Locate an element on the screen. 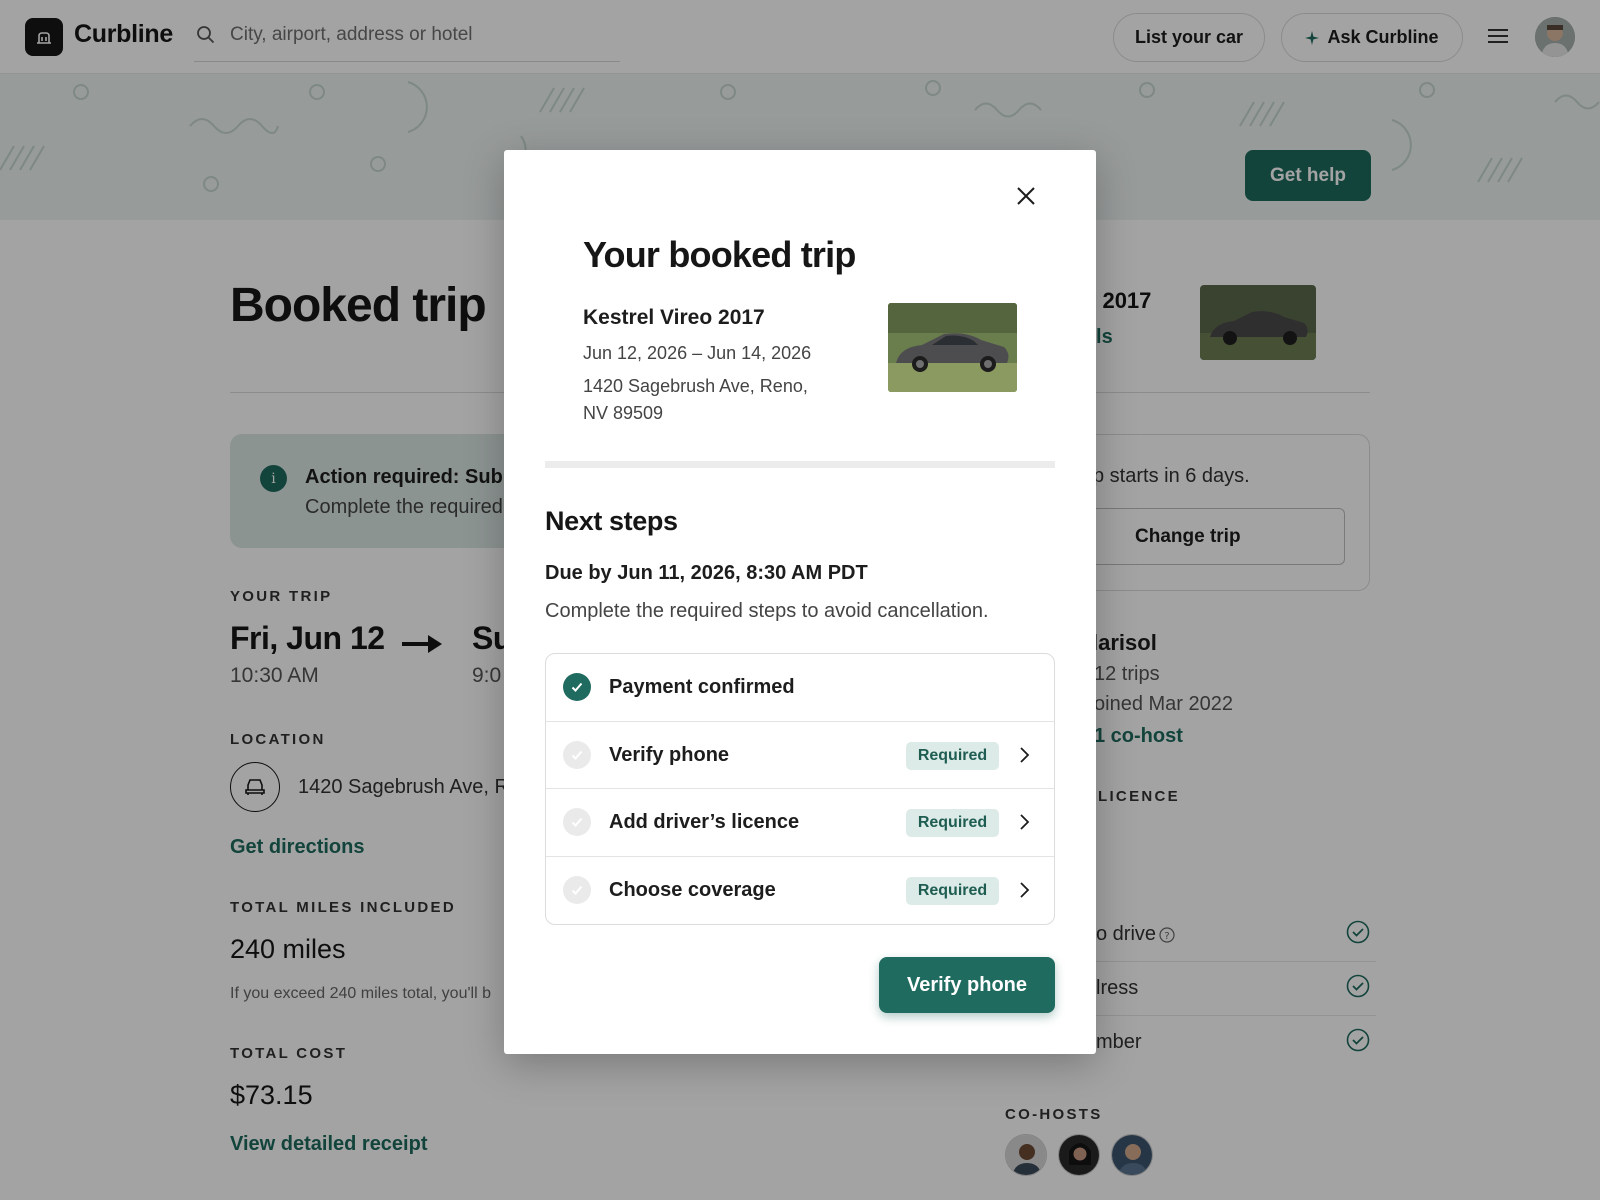 This screenshot has width=1600, height=1200. step-label: Verify phone is located at coordinates (669, 755).